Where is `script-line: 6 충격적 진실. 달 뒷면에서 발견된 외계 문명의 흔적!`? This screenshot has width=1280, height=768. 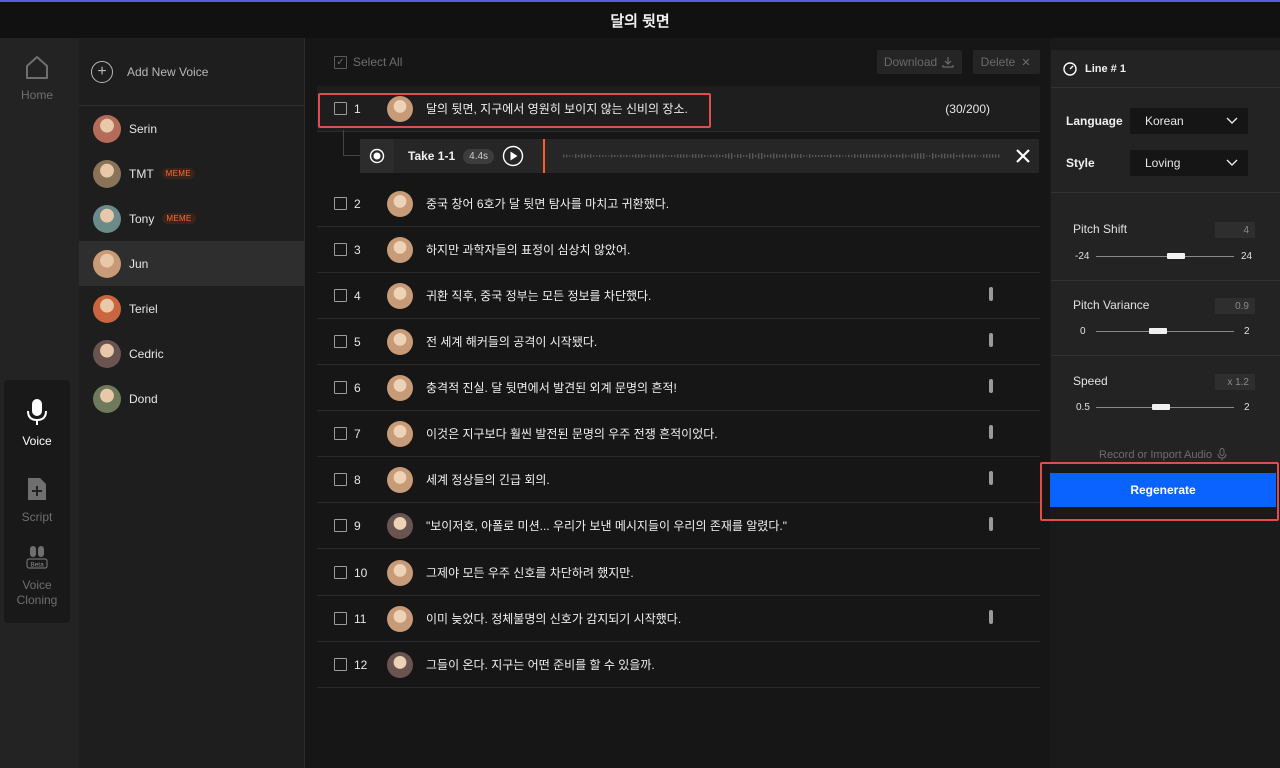 script-line: 6 충격적 진실. 달 뒷면에서 발견된 외계 문명의 흔적! is located at coordinates (678, 388).